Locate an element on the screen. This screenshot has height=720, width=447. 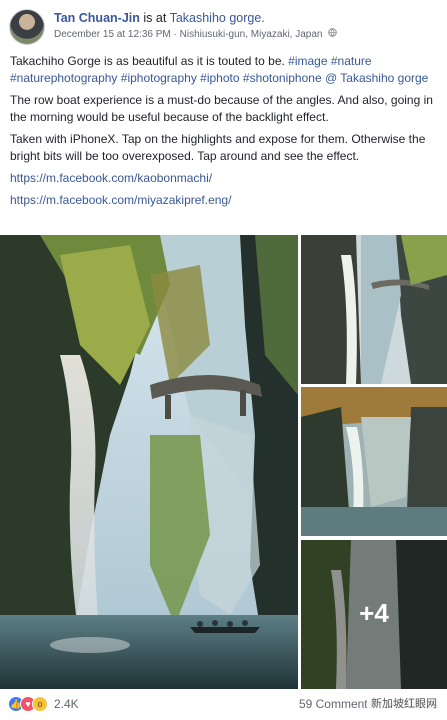
hashtag-shotoniphone: #shotoniphone is located at coordinates (282, 78).